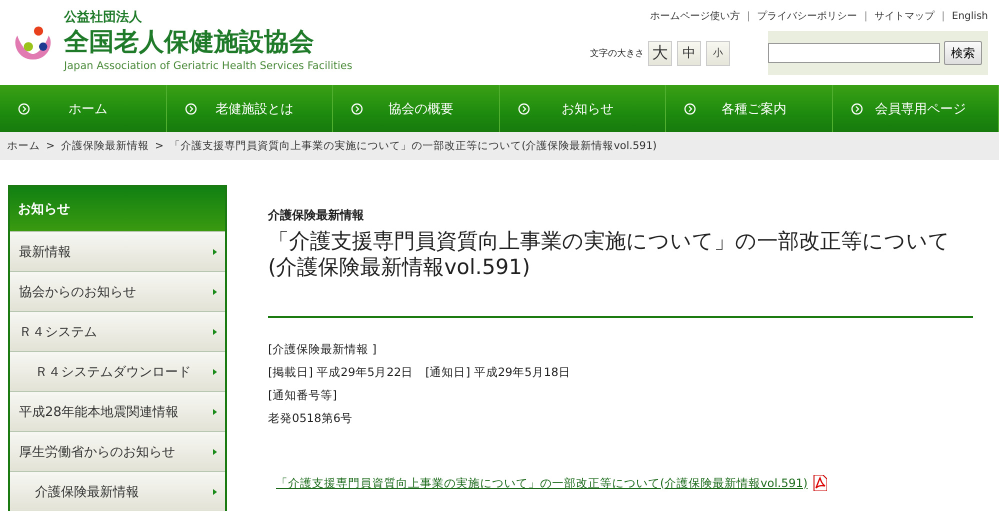 Image resolution: width=999 pixels, height=521 pixels. What do you see at coordinates (117, 291) in the screenshot?
I see `sidebar-item: 協会からのお知らせ` at bounding box center [117, 291].